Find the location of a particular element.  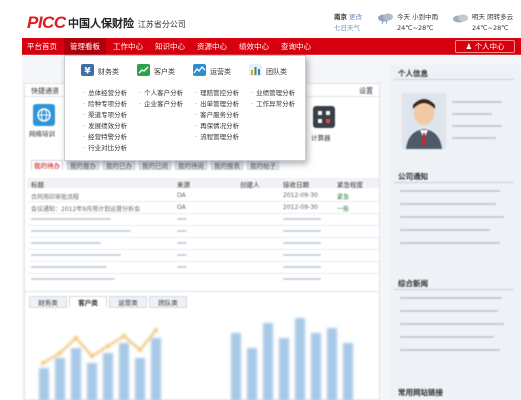

menu-item-performance-analysis: · 发展绩效分析 is located at coordinates (105, 125).